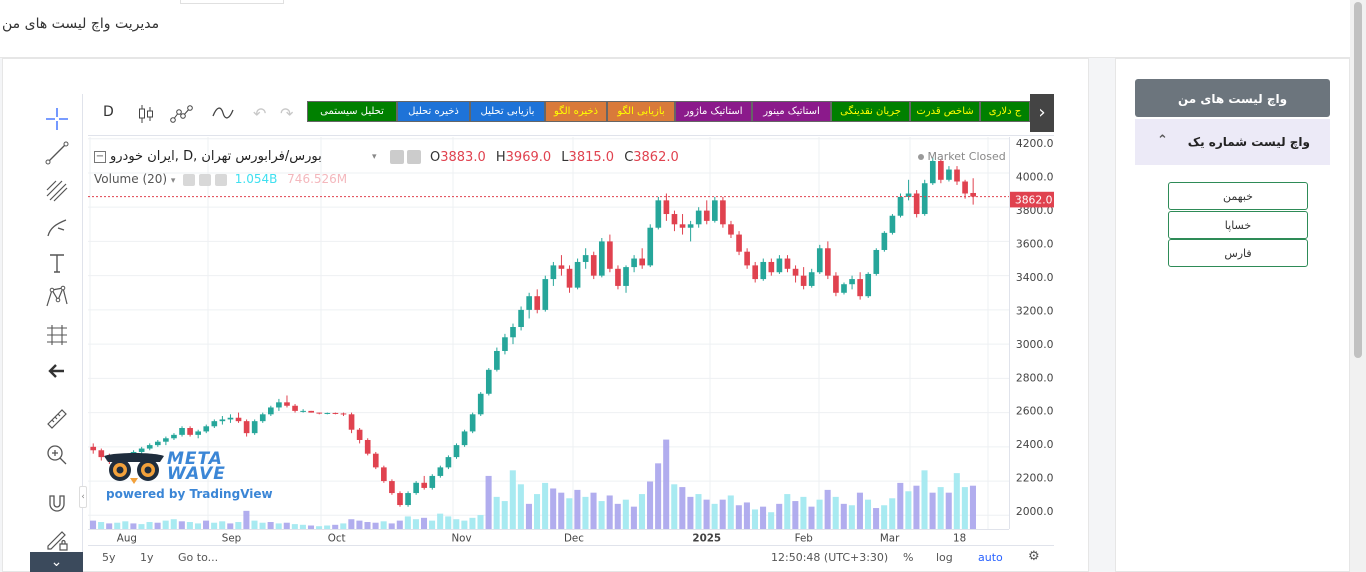 Image resolution: width=1366 pixels, height=572 pixels. What do you see at coordinates (286, 113) in the screenshot?
I see `redo-icon: ↷` at bounding box center [286, 113].